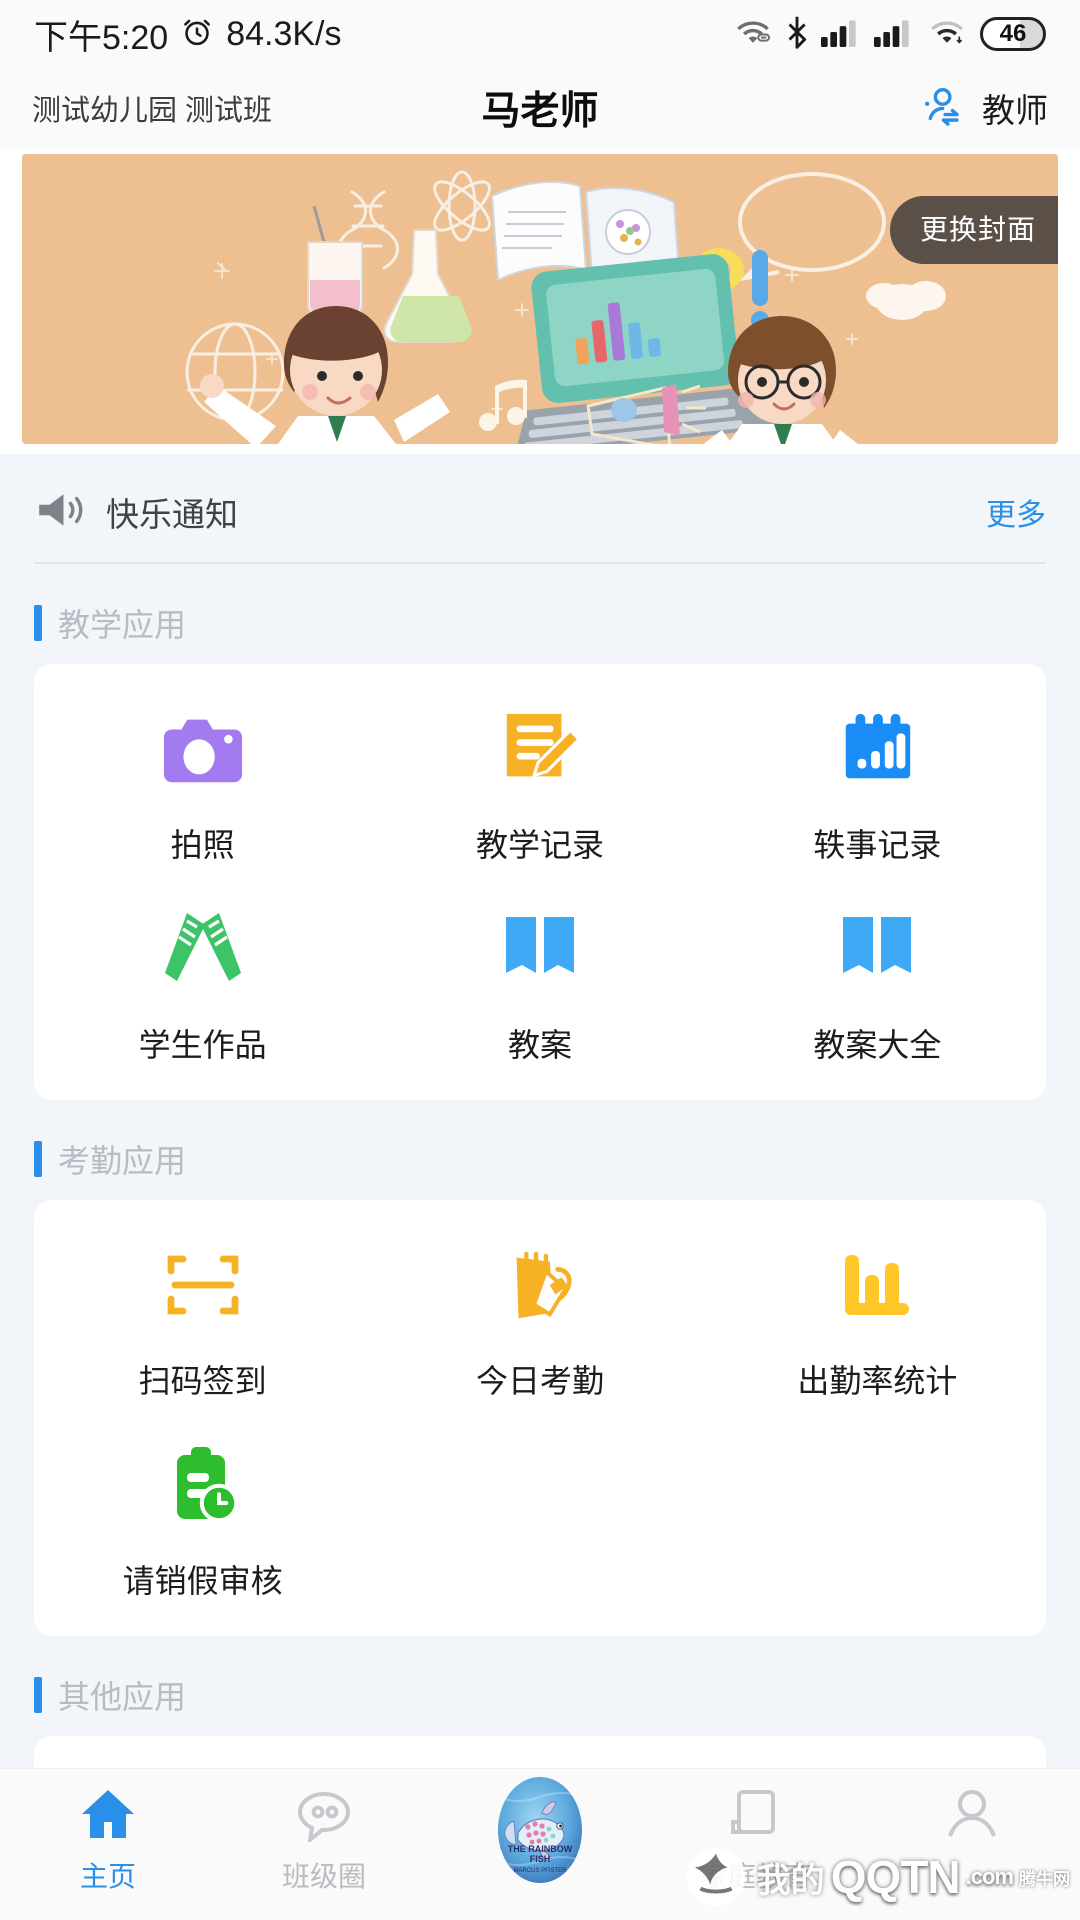 The width and height of the screenshot is (1080, 1920). What do you see at coordinates (203, 1285) in the screenshot?
I see `scan-code-icon` at bounding box center [203, 1285].